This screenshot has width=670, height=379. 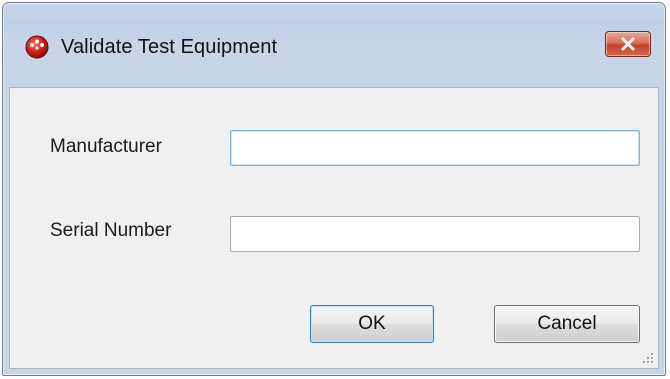 I want to click on serial-number-label: Serial Number, so click(x=111, y=230).